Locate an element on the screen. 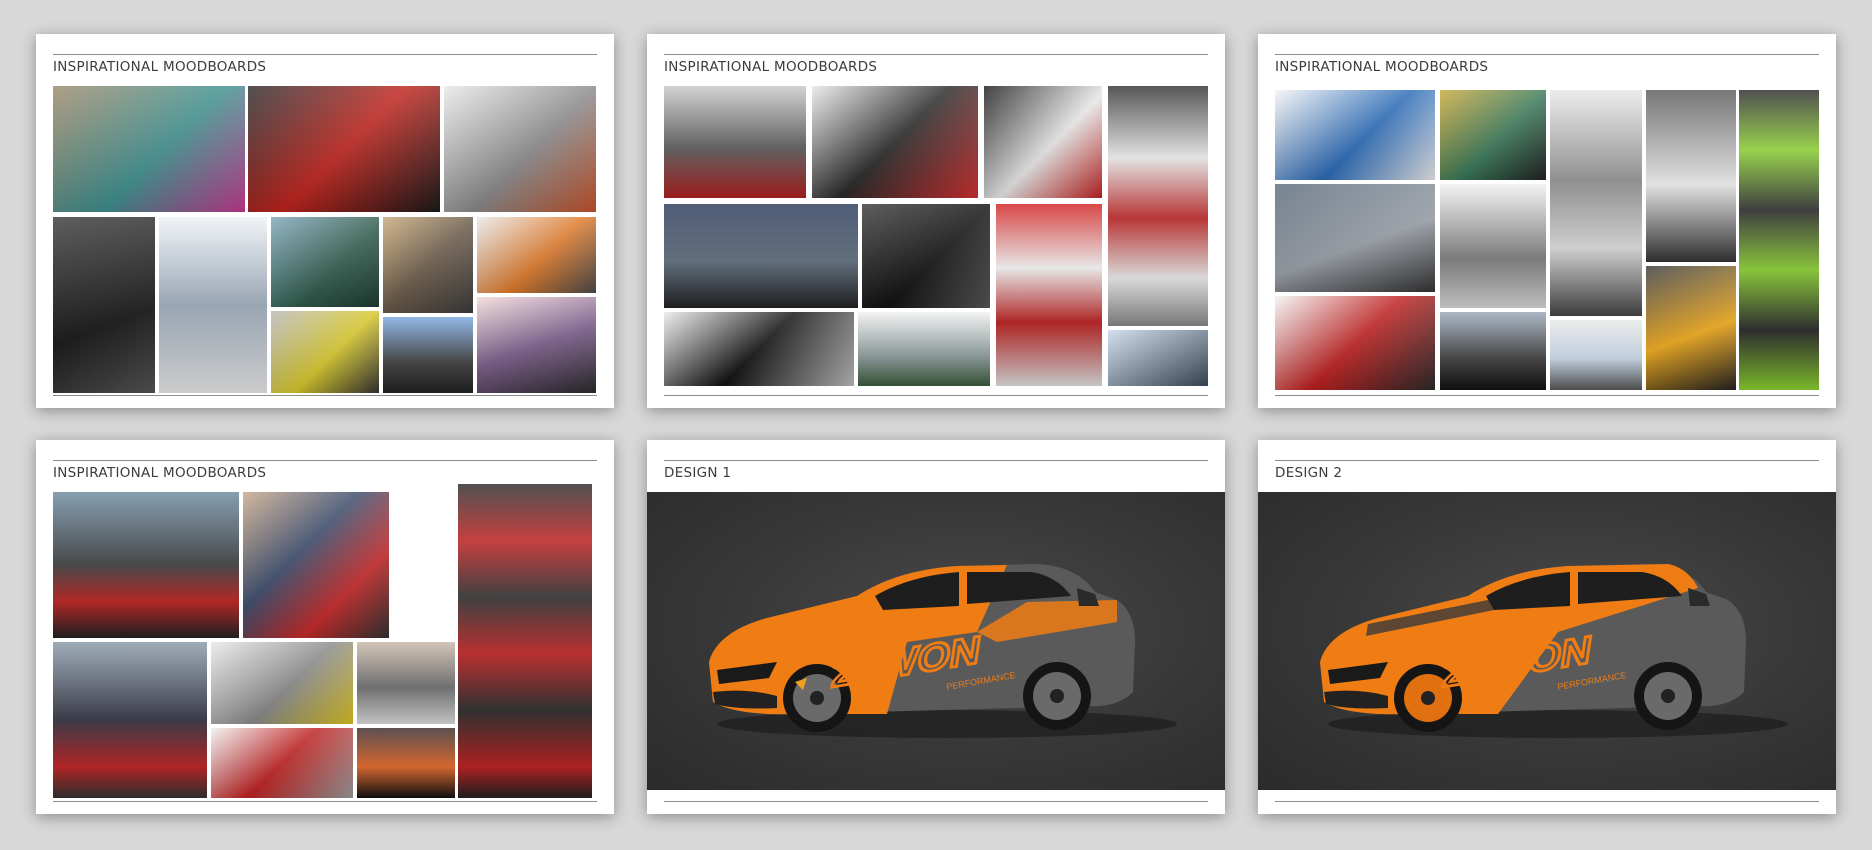 The width and height of the screenshot is (1872, 850). slide-design-2: DESIGN 2 27WON PERFORMANCE is located at coordinates (1547, 627).